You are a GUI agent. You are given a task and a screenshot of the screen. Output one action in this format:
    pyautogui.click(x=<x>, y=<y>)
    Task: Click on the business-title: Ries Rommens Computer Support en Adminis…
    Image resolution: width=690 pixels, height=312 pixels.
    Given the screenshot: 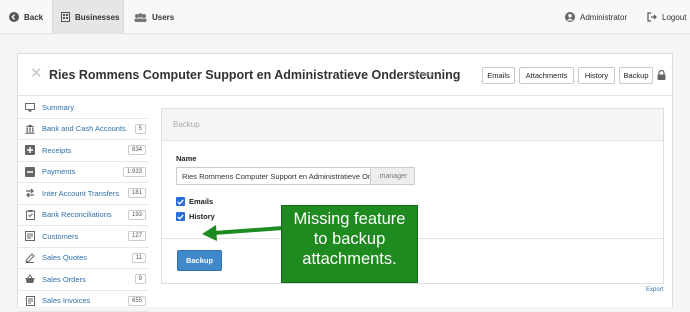 What is the action you would take?
    pyautogui.click(x=254, y=75)
    